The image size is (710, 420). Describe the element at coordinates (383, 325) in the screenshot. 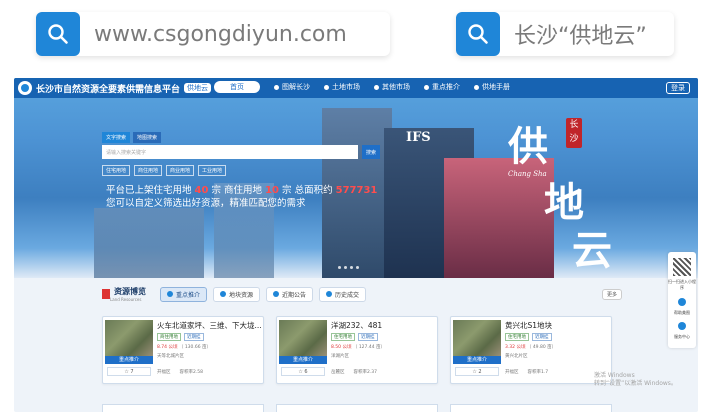

I see `land-name: 洋湖232、481` at that location.